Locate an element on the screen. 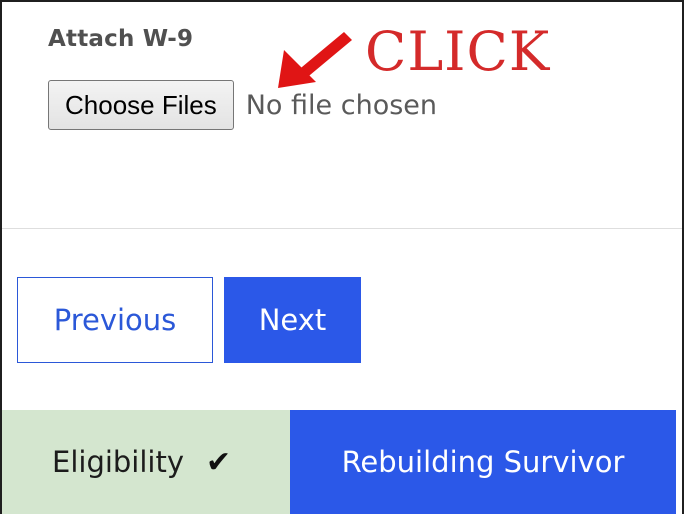 The width and height of the screenshot is (684, 516). section-divider is located at coordinates (342, 228).